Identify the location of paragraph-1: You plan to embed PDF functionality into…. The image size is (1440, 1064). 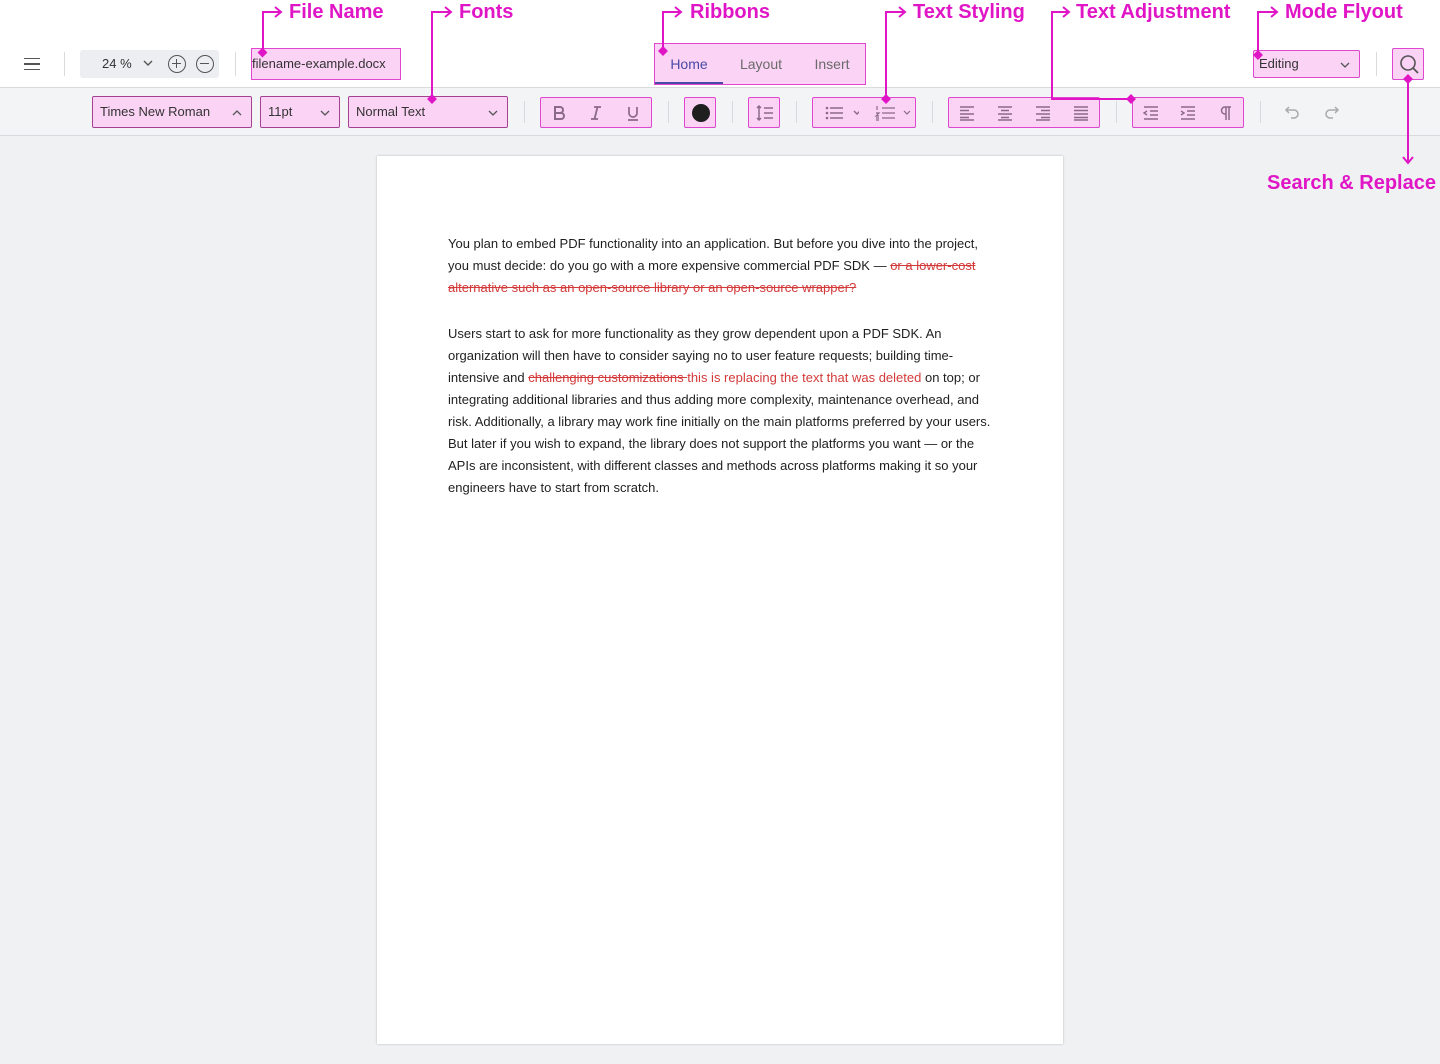
(720, 266).